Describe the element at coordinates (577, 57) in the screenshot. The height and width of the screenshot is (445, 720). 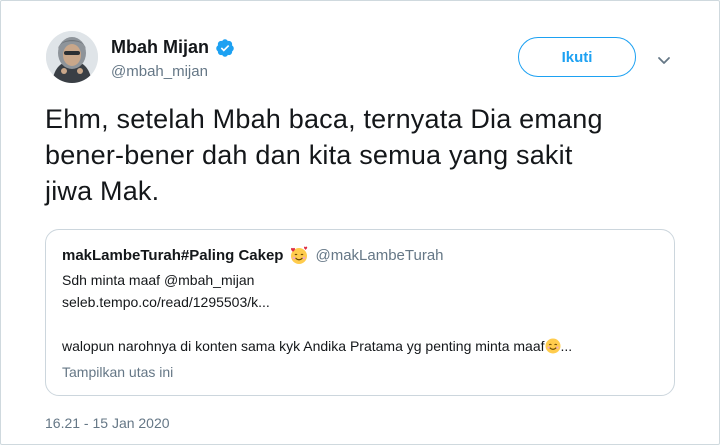
I see `follow-button: Ikuti` at that location.